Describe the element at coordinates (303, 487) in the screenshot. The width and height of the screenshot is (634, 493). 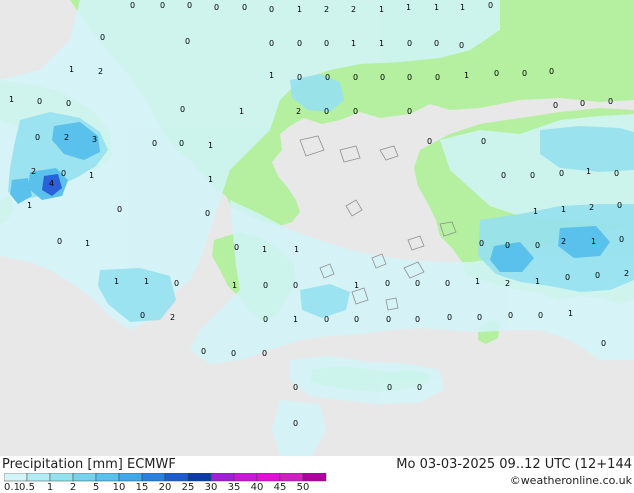
I see `scale-label: 50` at that location.